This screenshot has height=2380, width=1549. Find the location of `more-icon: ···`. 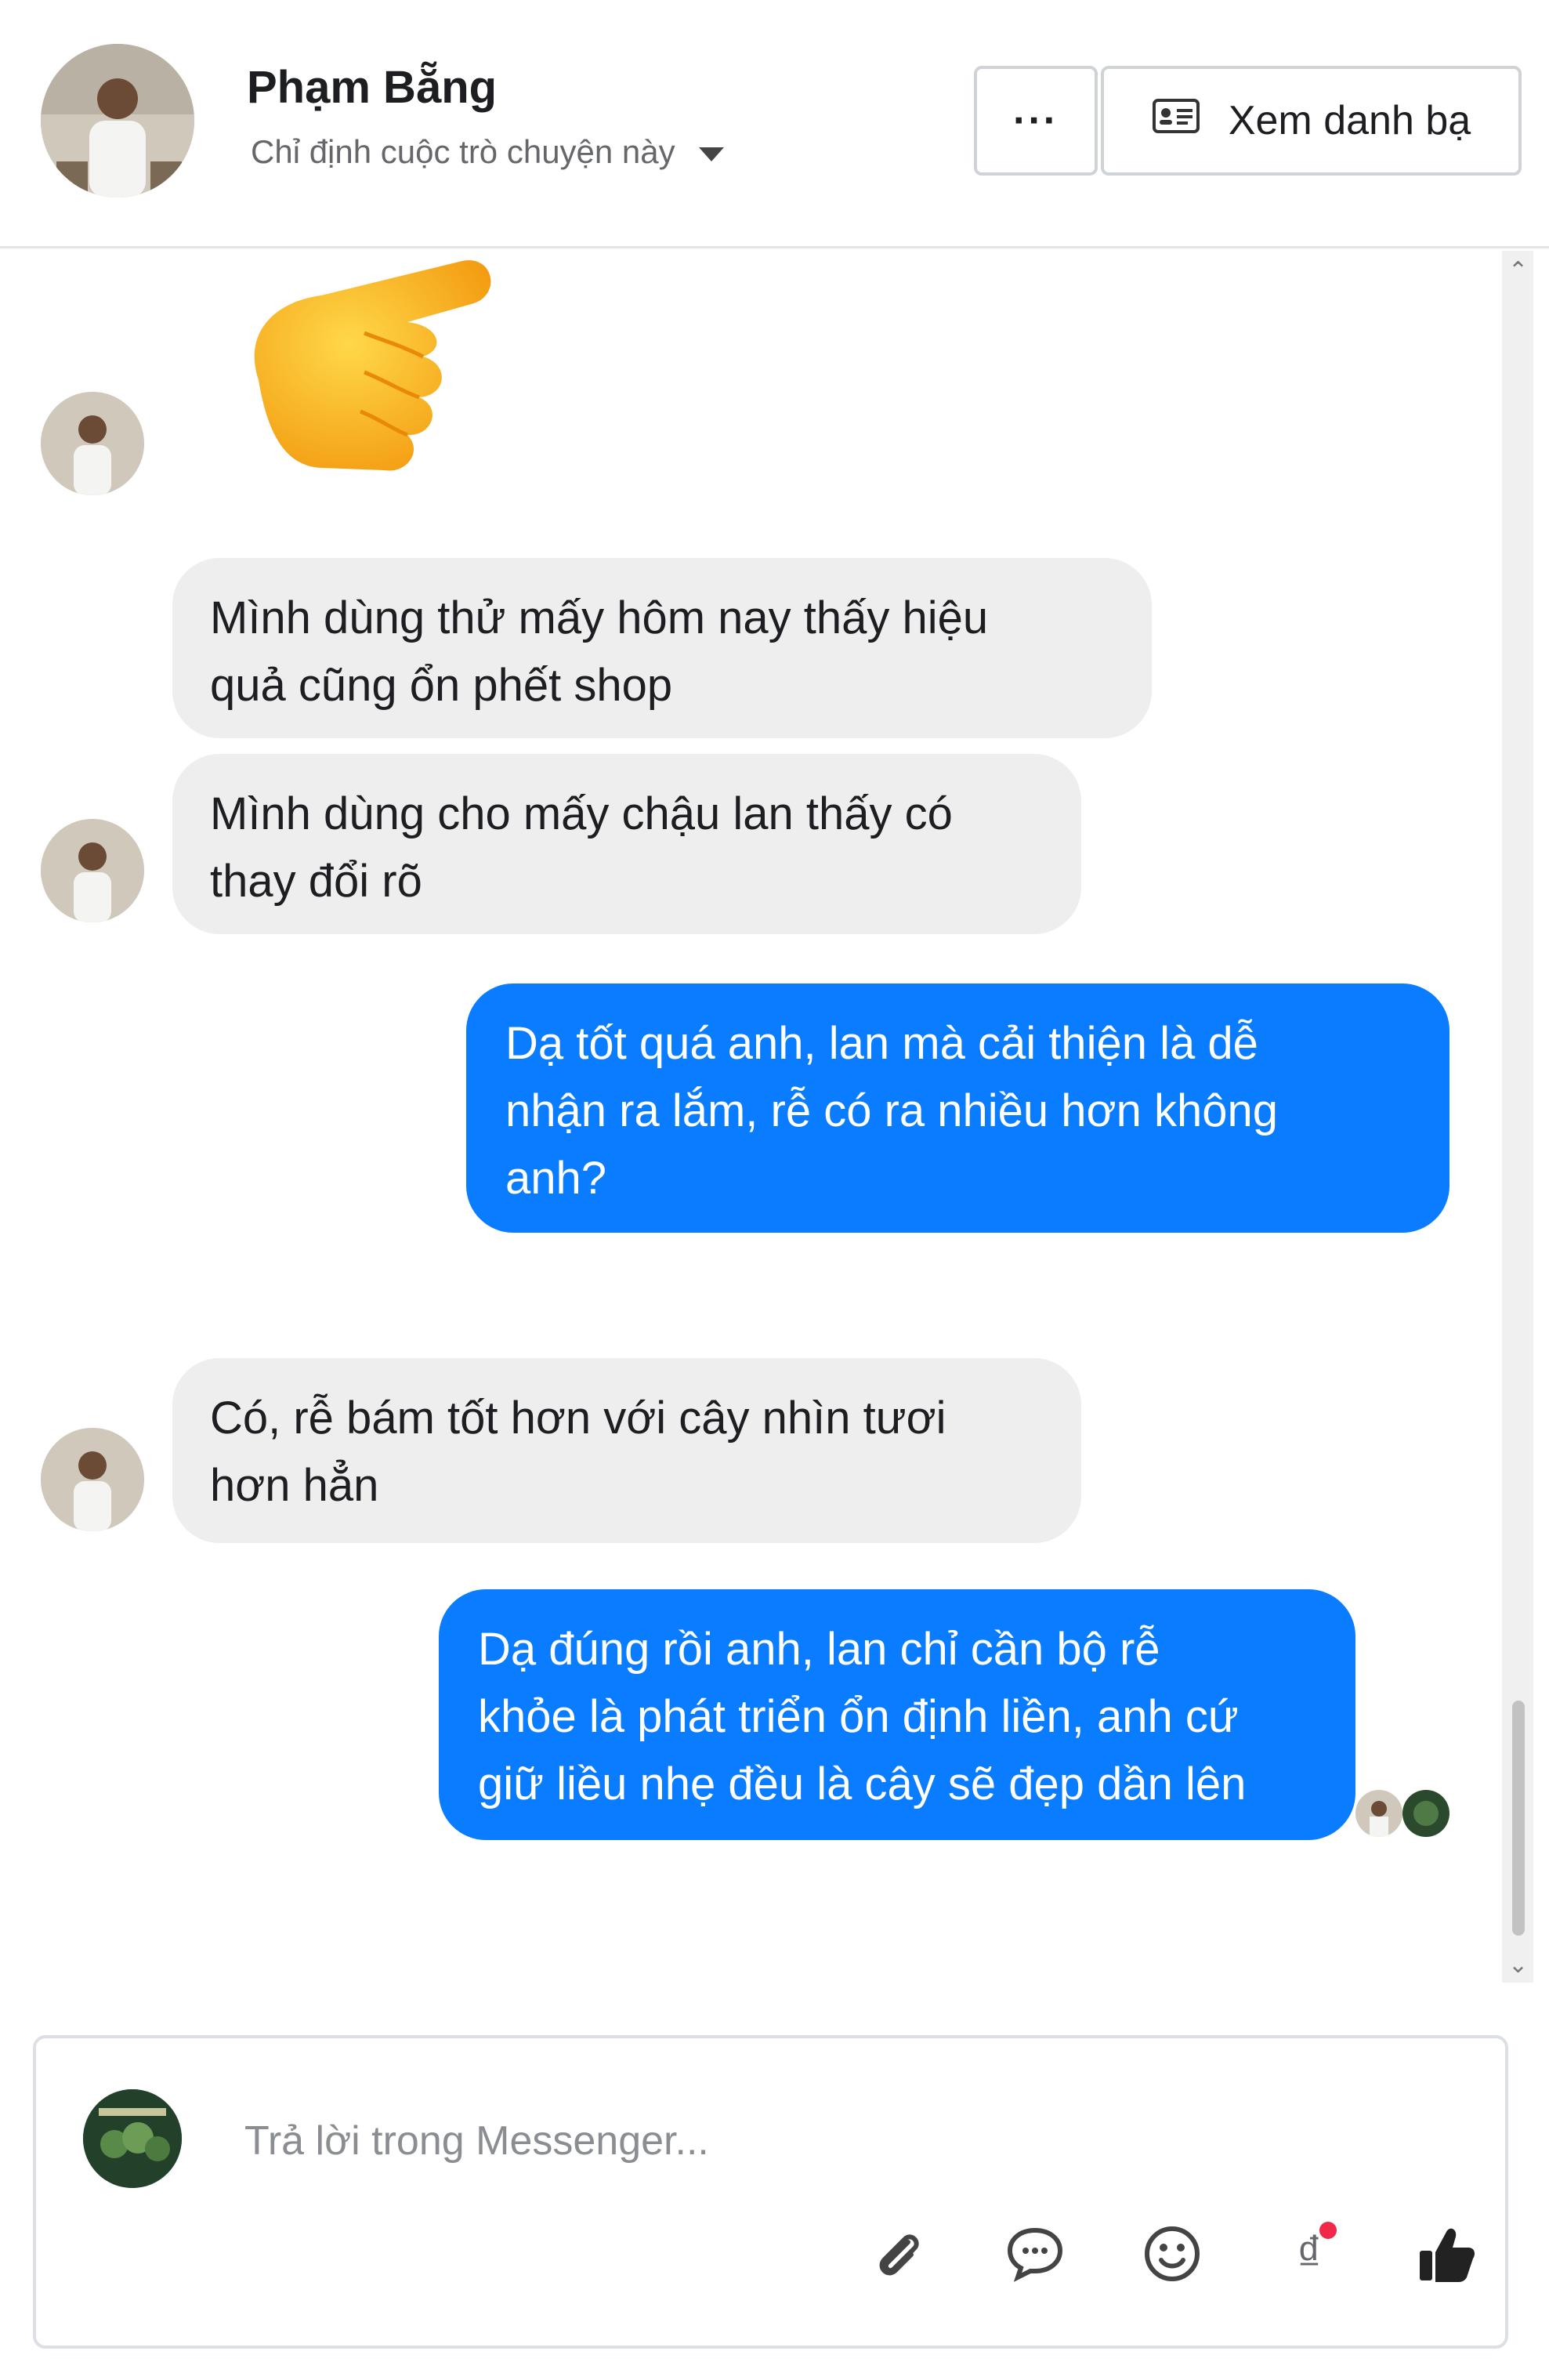

more-icon: ··· is located at coordinates (1036, 120).